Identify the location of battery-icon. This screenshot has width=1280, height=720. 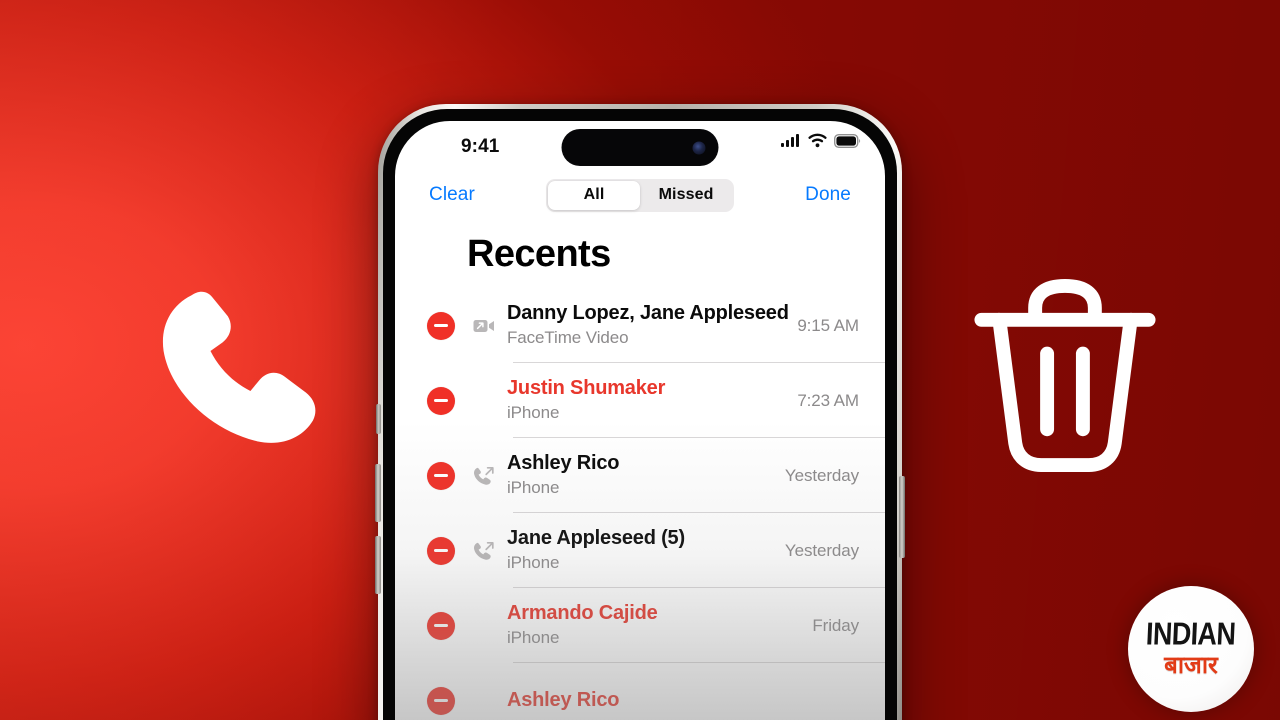
(847, 140).